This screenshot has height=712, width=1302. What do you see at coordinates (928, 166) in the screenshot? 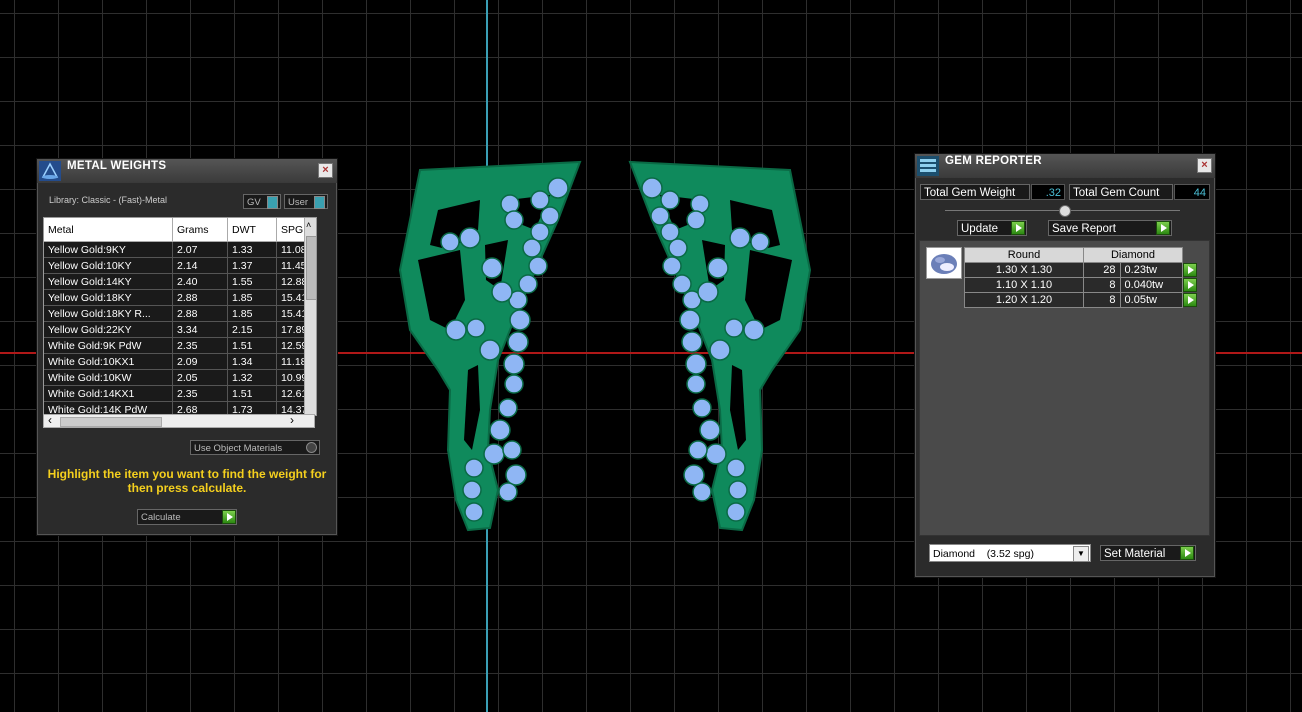
I see `gem-report-icon` at bounding box center [928, 166].